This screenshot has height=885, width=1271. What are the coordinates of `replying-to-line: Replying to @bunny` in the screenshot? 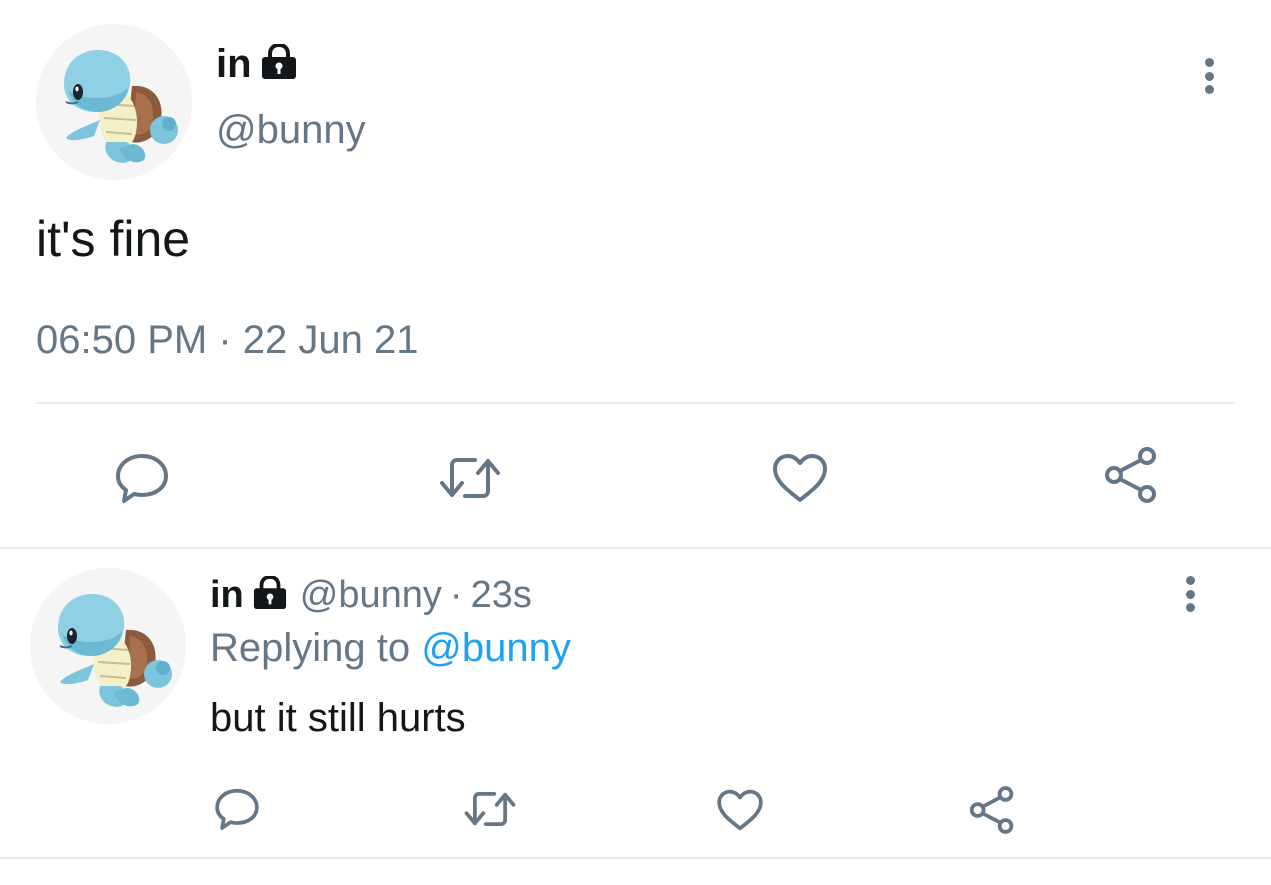 It's located at (390, 648).